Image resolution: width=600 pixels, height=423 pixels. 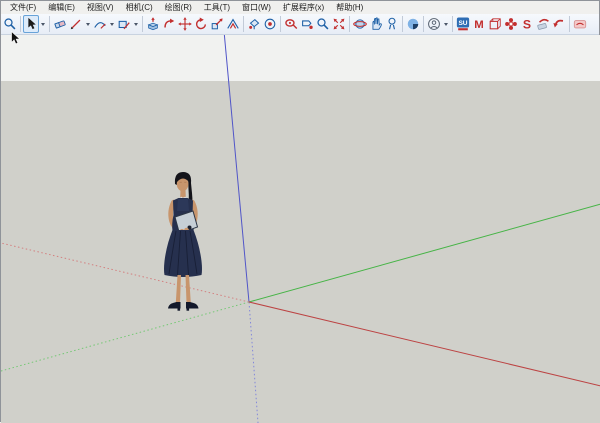 I want to click on scale-tool-button, so click(x=217, y=24).